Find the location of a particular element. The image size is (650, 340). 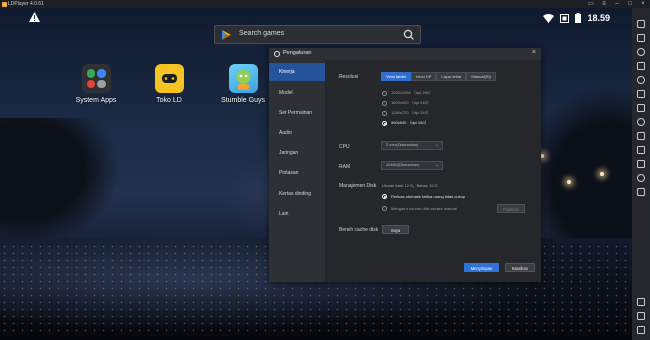

app-stumble-guys: Stumble Guys is located at coordinates (243, 84).